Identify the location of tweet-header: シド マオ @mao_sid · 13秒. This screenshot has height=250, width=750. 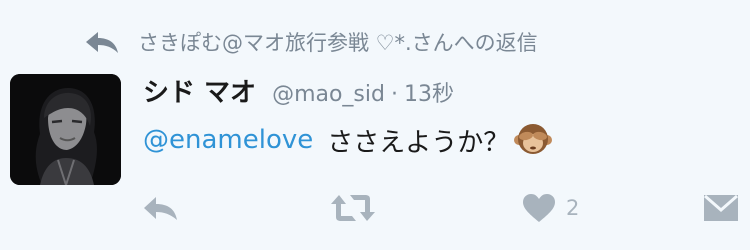
(298, 90).